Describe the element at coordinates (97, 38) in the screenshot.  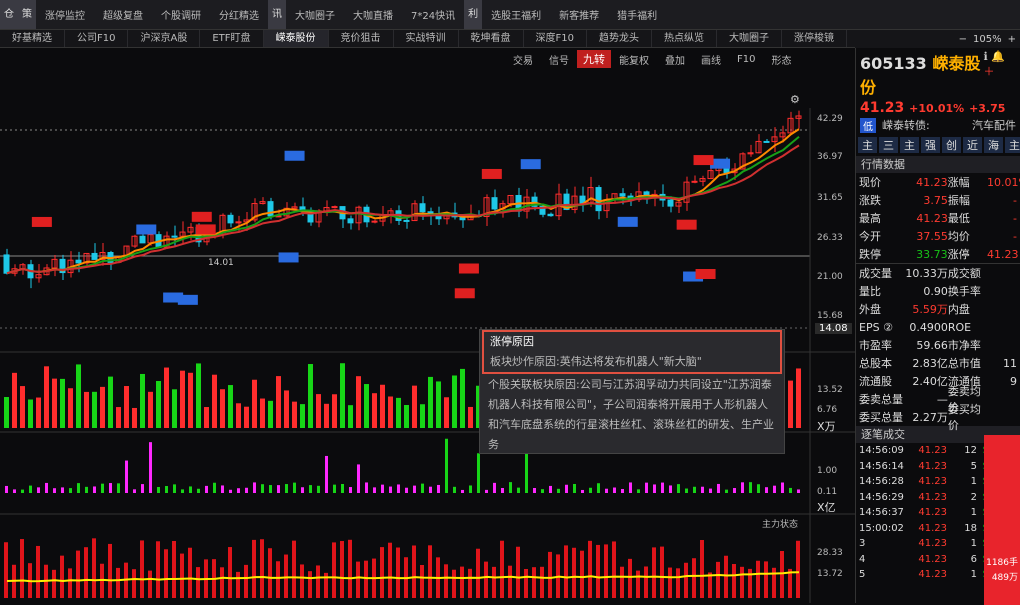
I see `sub-tab: 公司F10` at that location.